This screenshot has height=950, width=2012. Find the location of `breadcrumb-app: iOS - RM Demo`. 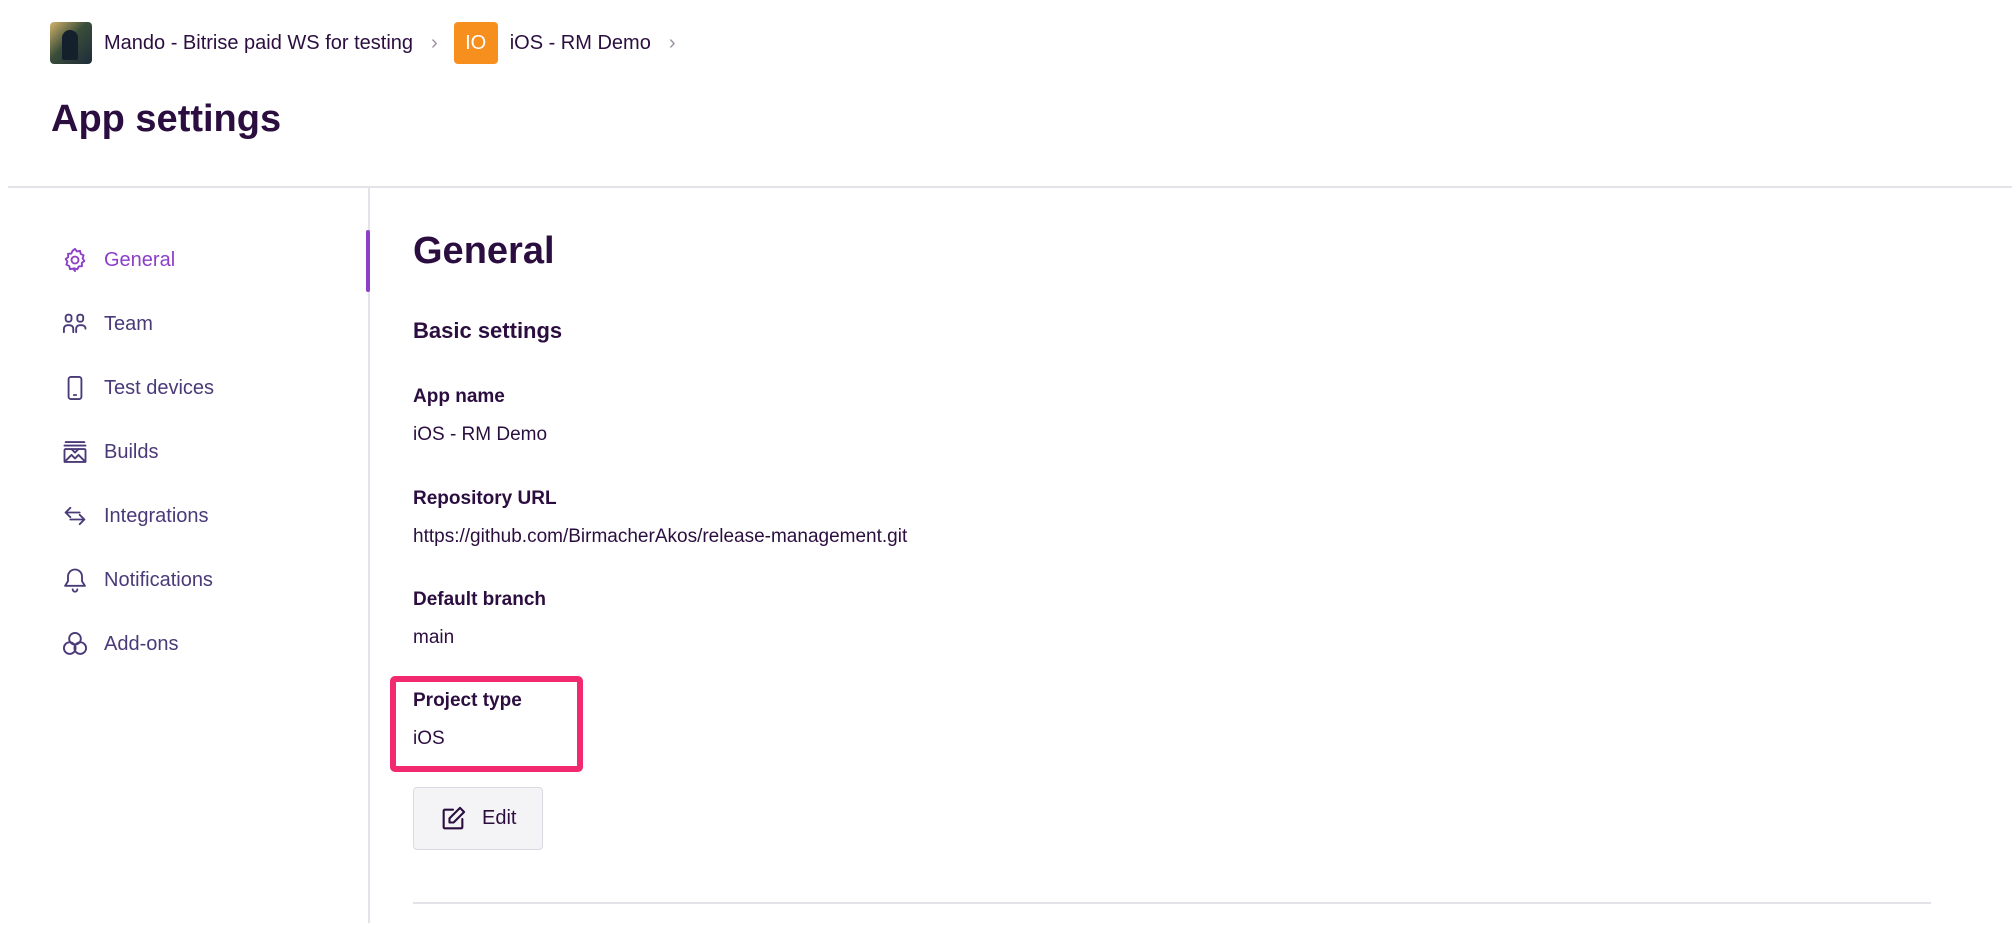

breadcrumb-app: iOS - RM Demo is located at coordinates (580, 43).